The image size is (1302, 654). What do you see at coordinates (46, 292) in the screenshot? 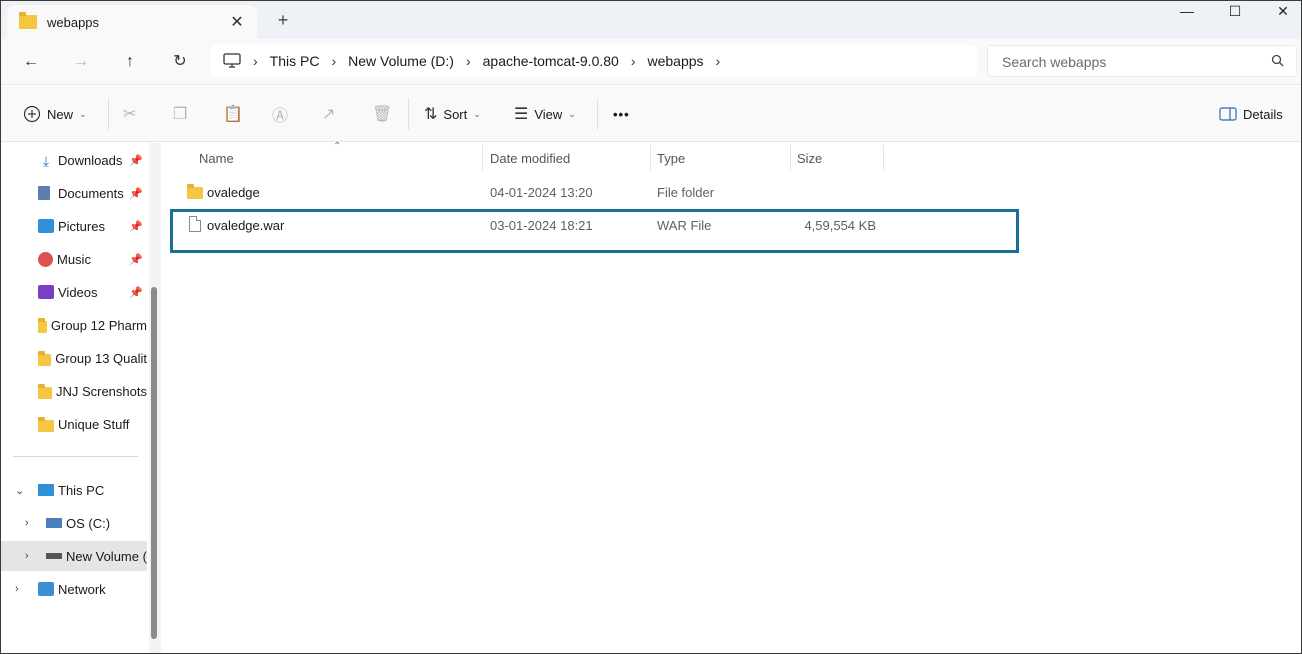
I see `videos-icon` at bounding box center [46, 292].